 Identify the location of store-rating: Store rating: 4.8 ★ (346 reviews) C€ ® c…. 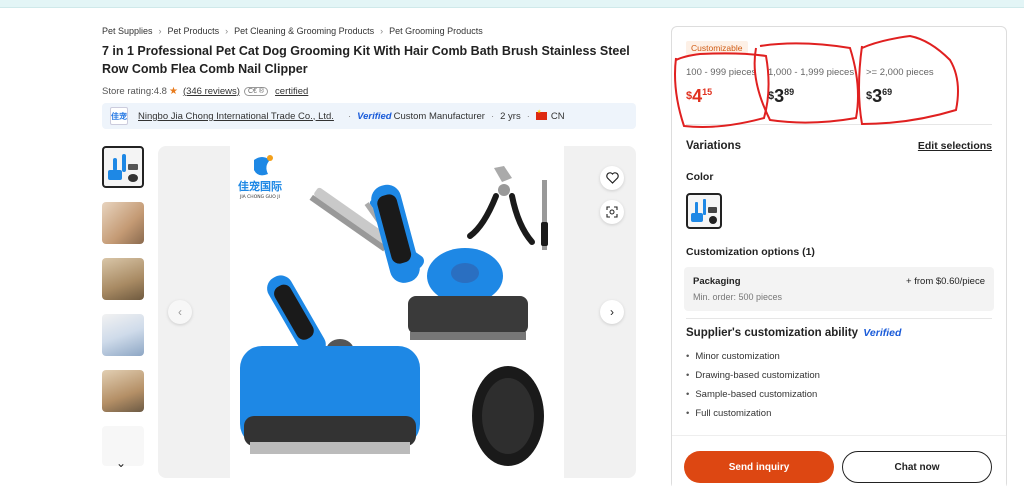
(369, 91).